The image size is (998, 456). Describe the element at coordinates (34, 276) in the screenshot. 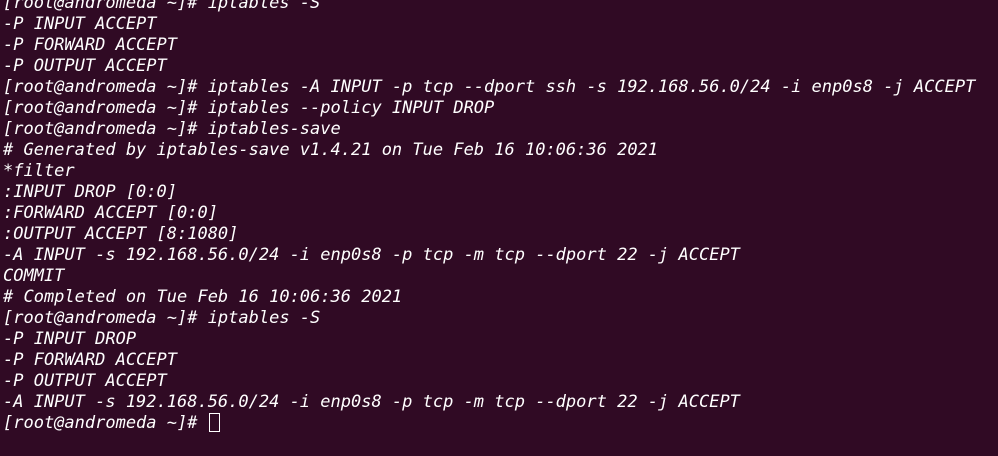

I see `terminal-line: COMMIT` at that location.